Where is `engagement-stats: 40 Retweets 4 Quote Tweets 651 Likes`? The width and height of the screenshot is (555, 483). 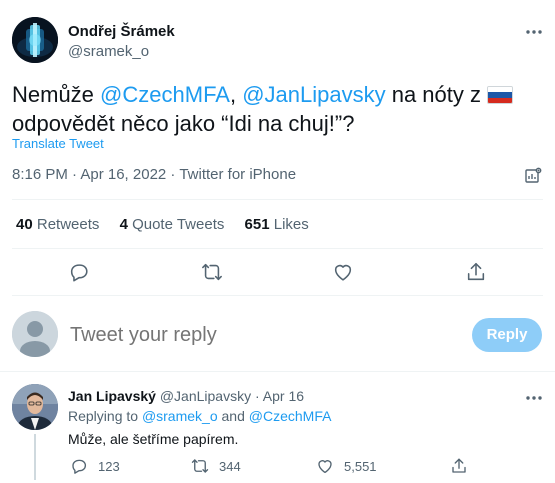
engagement-stats: 40 Retweets 4 Quote Tweets 651 Likes is located at coordinates (170, 224).